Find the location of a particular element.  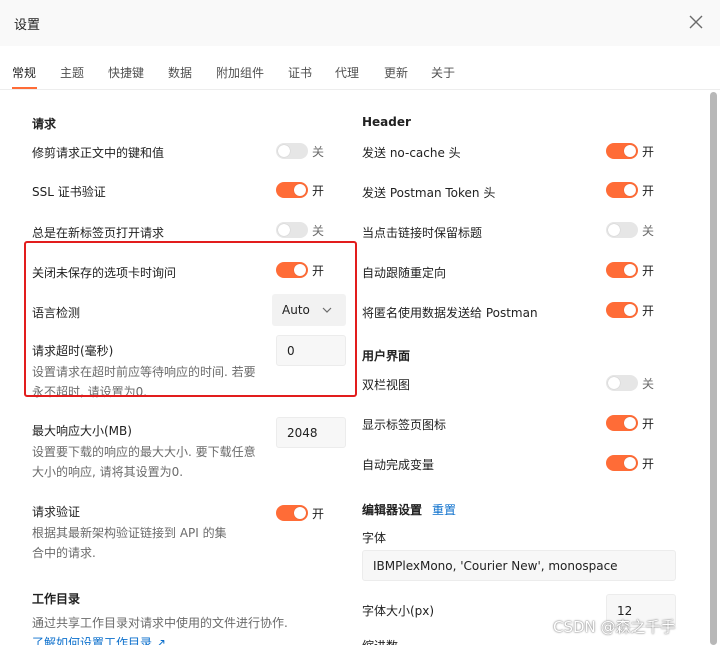

autocomplete-vars-label: 自动完成变量 is located at coordinates (398, 465).